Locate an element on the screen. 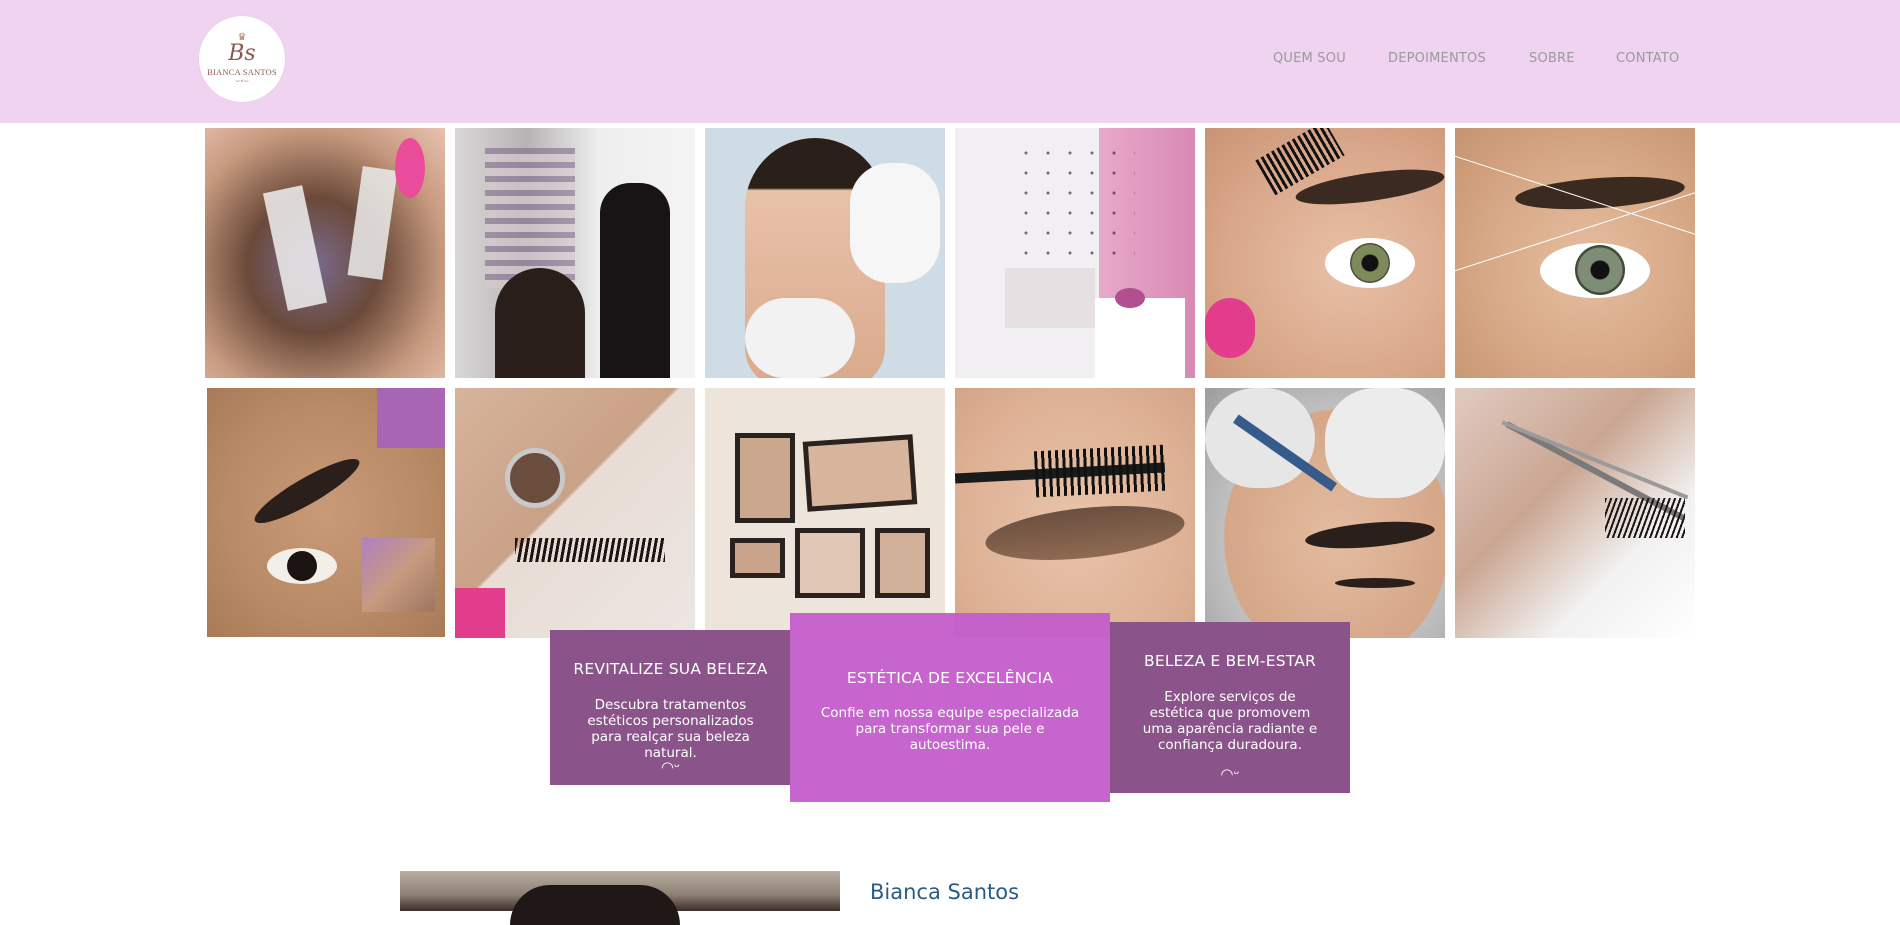 This screenshot has height=925, width=1900. gallery-image-brow-threading is located at coordinates (1575, 253).